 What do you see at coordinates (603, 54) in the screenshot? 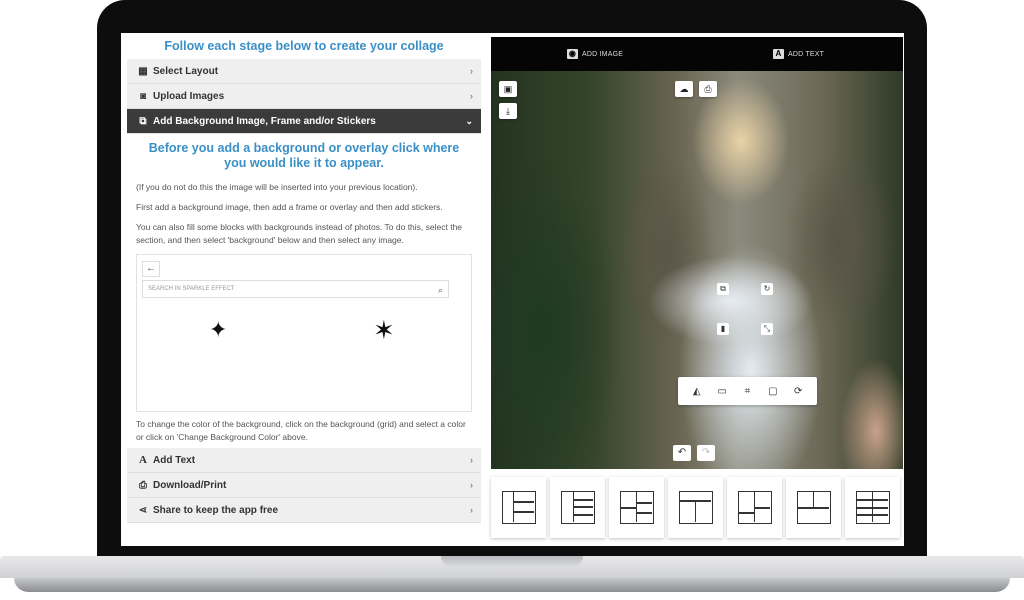
I see `add-image-label: ADD IMAGE` at bounding box center [603, 54].